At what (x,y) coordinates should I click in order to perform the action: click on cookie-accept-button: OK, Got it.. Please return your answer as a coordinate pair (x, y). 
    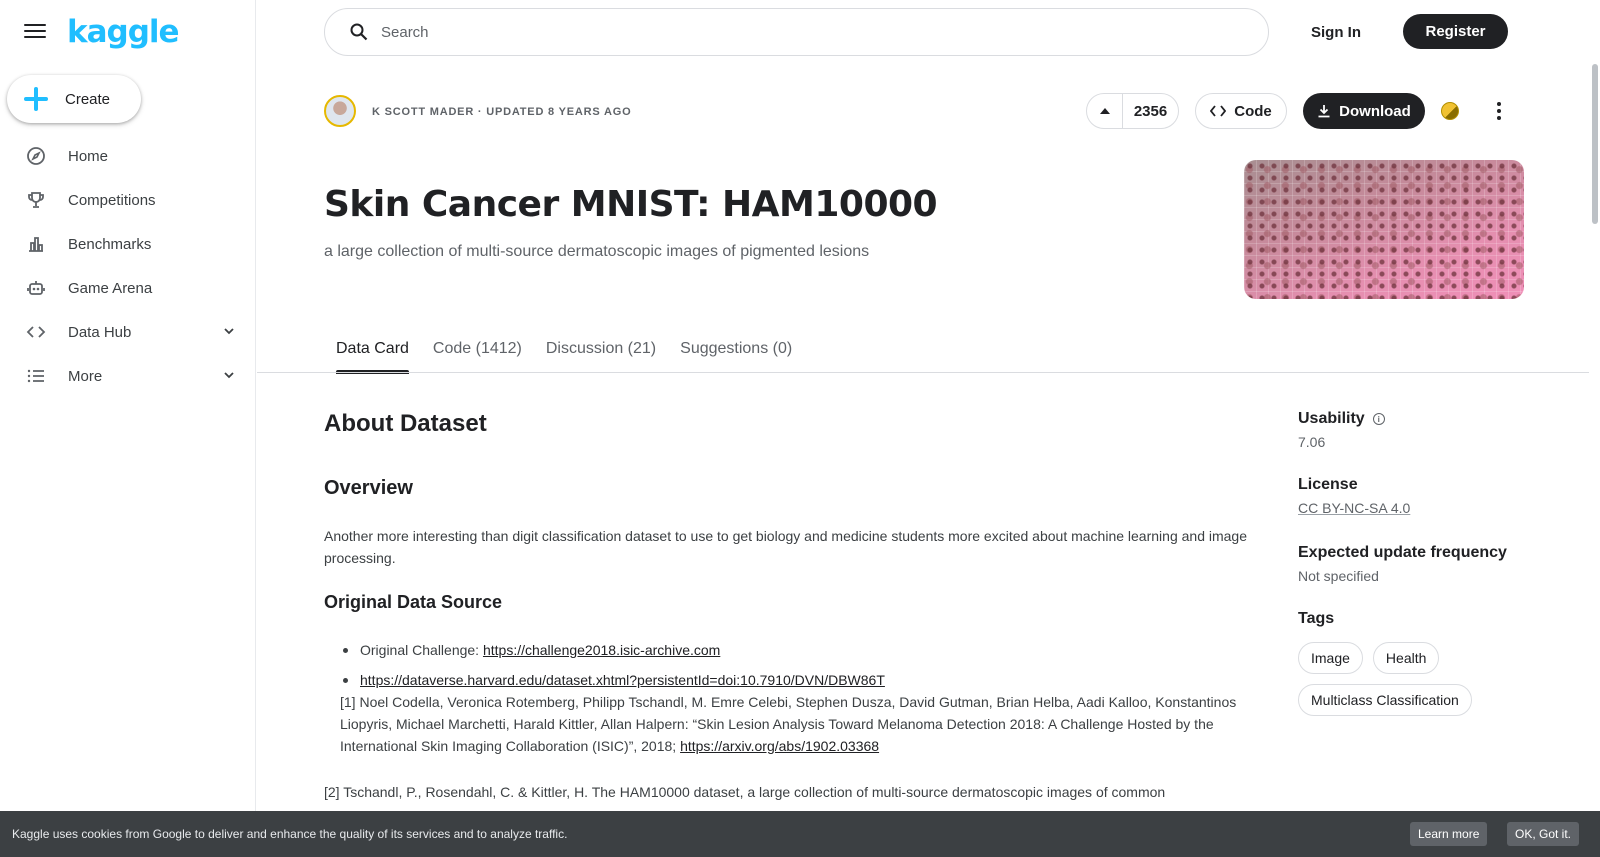
    Looking at the image, I should click on (1543, 834).